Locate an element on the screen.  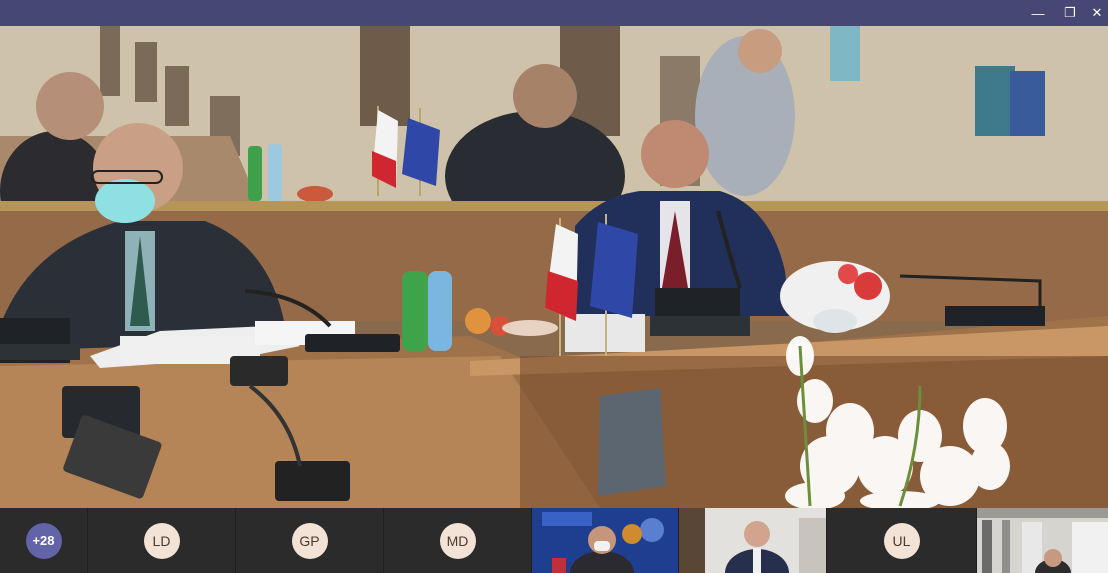
participant-tile: LD is located at coordinates (162, 540).